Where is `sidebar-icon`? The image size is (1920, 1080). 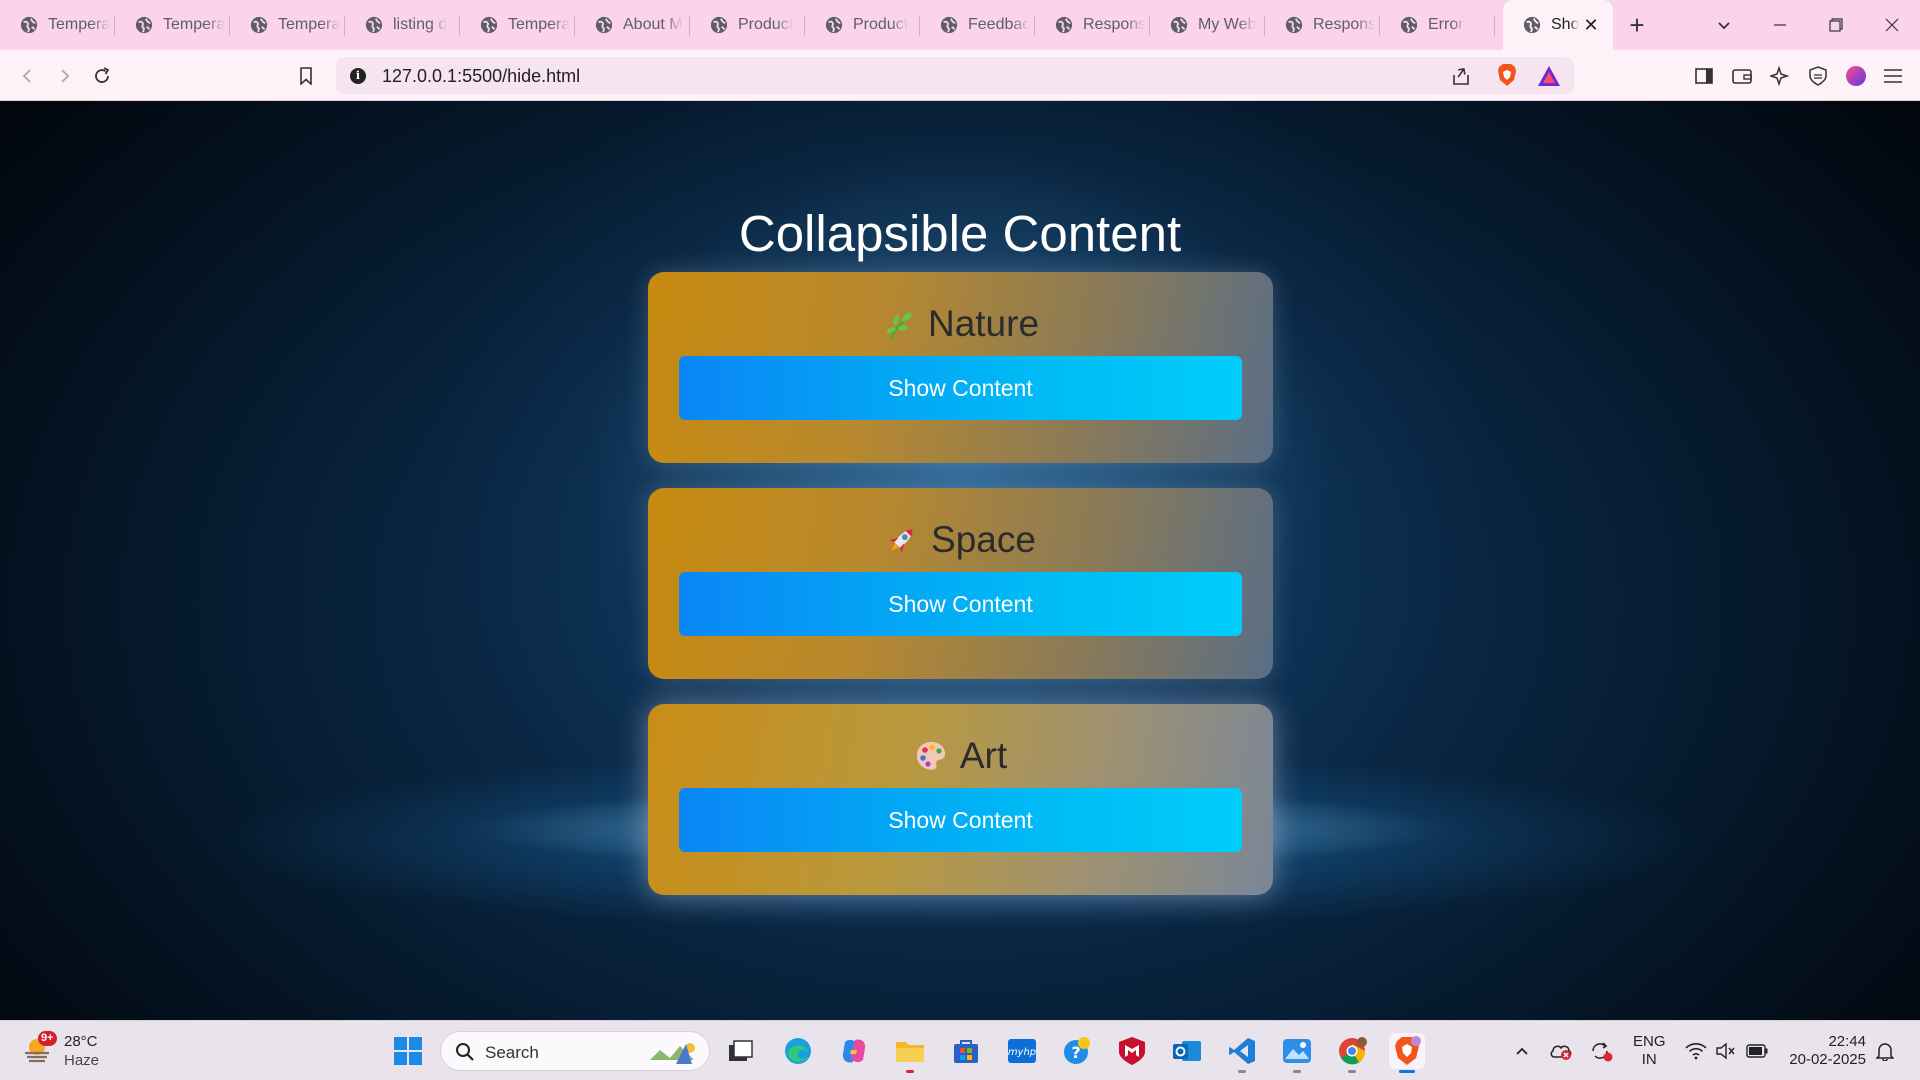
sidebar-icon is located at coordinates (1704, 76).